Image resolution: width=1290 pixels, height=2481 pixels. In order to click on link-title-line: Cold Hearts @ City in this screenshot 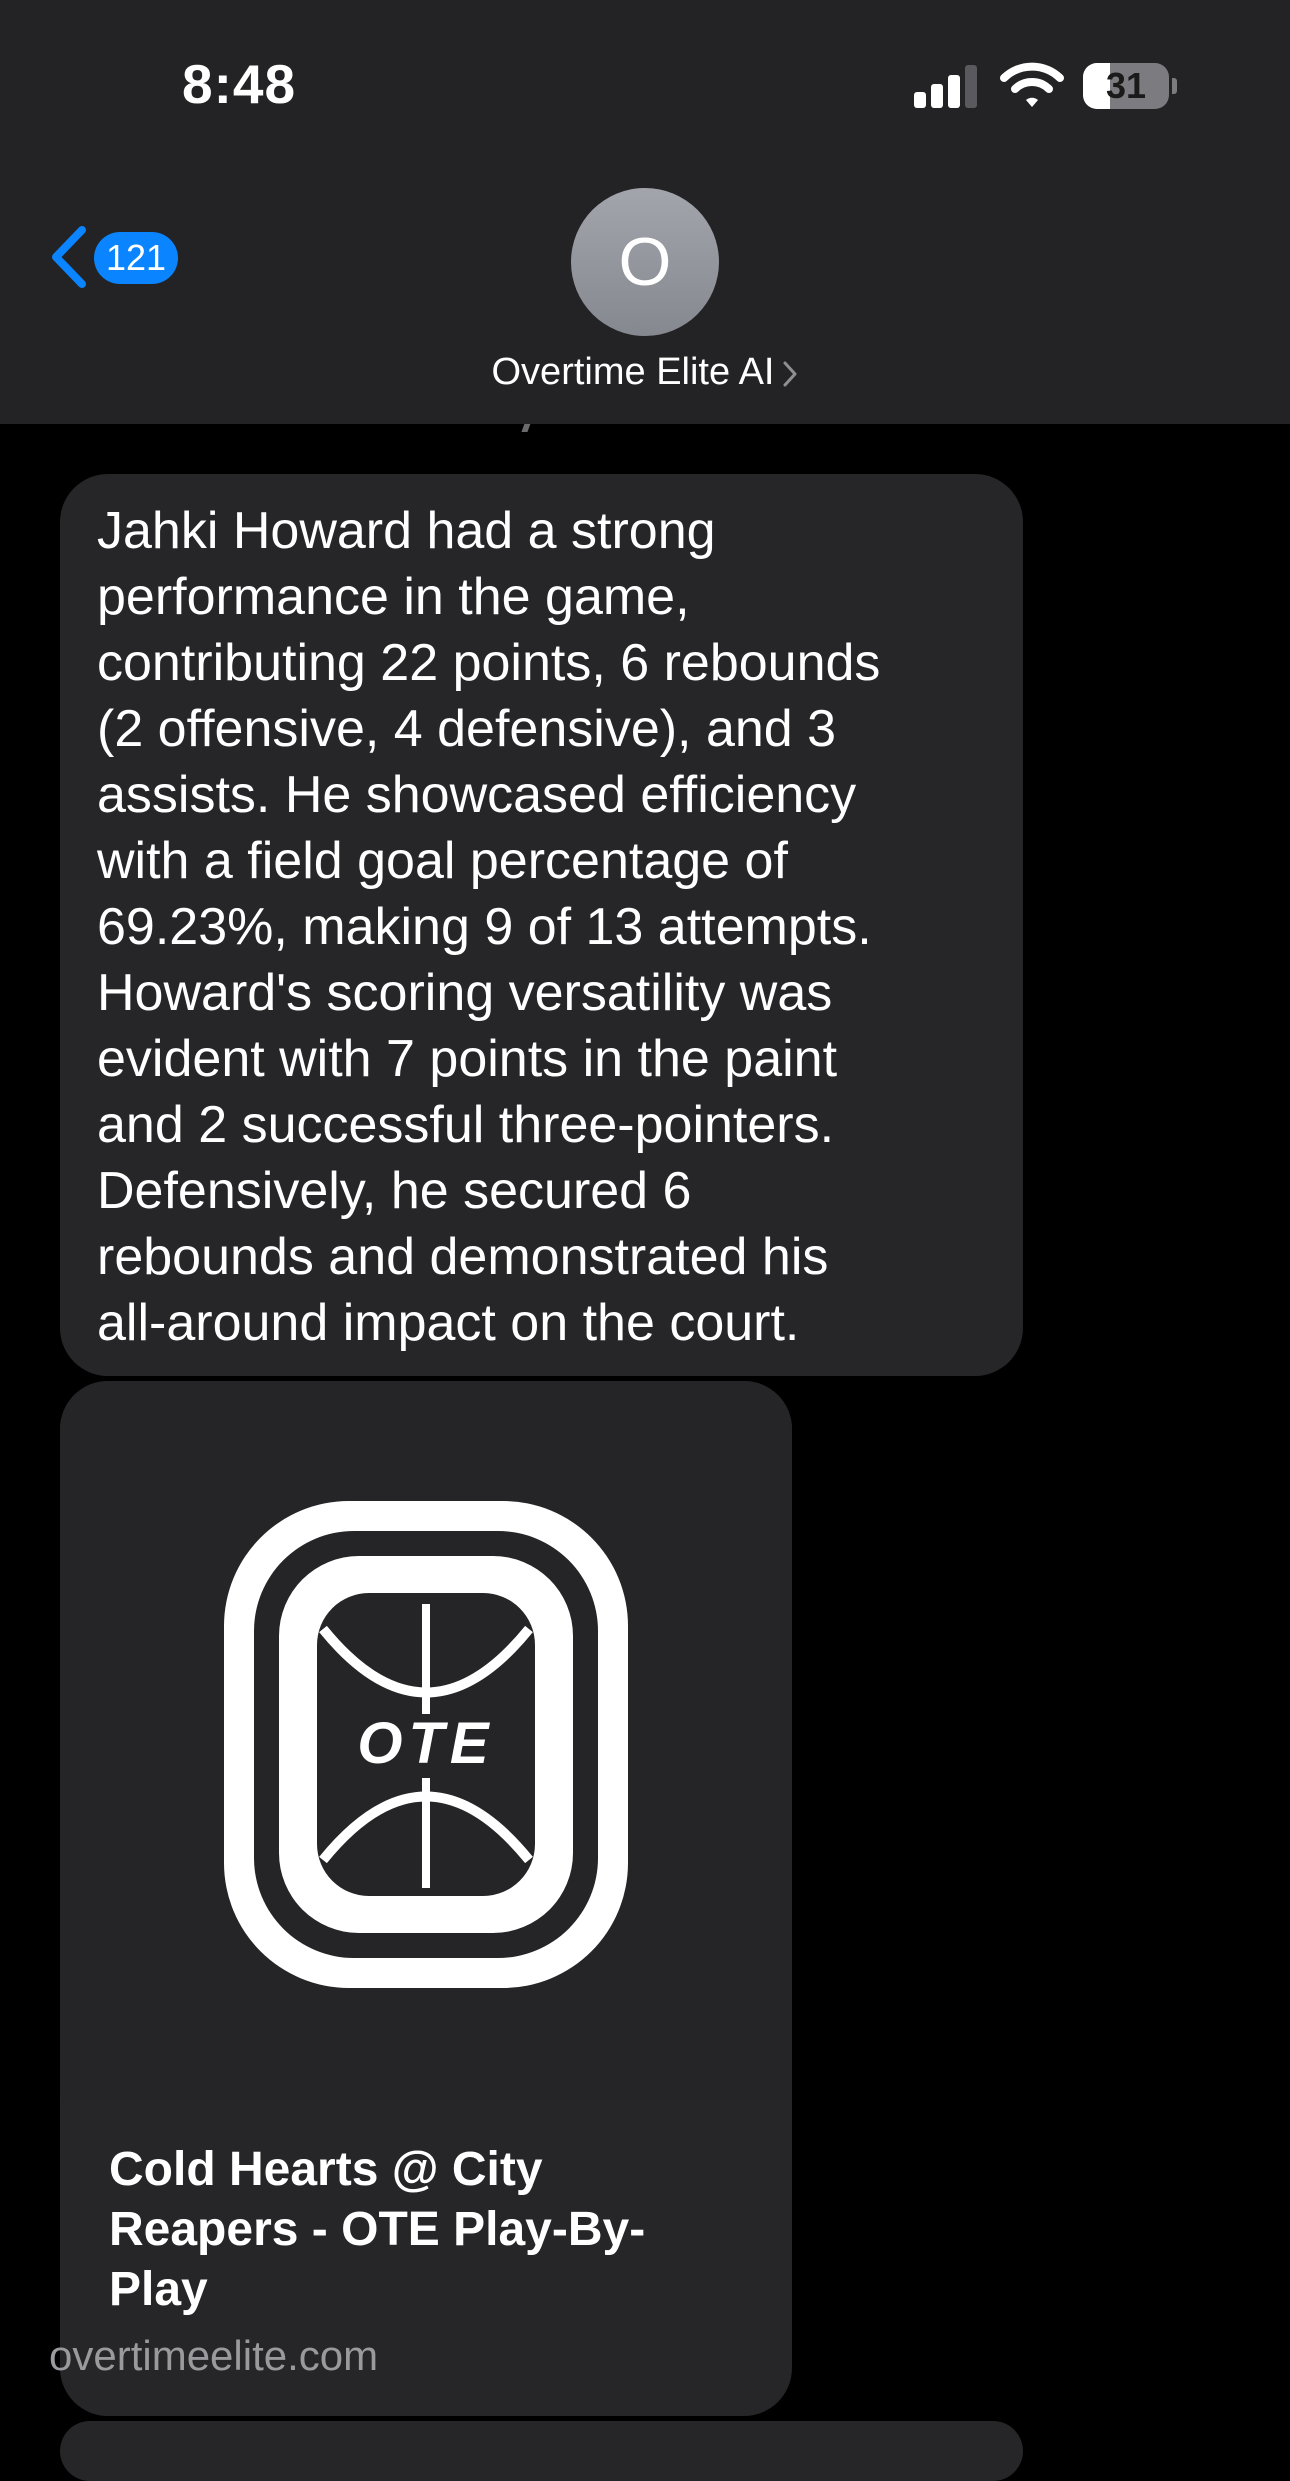, I will do `click(326, 2169)`.